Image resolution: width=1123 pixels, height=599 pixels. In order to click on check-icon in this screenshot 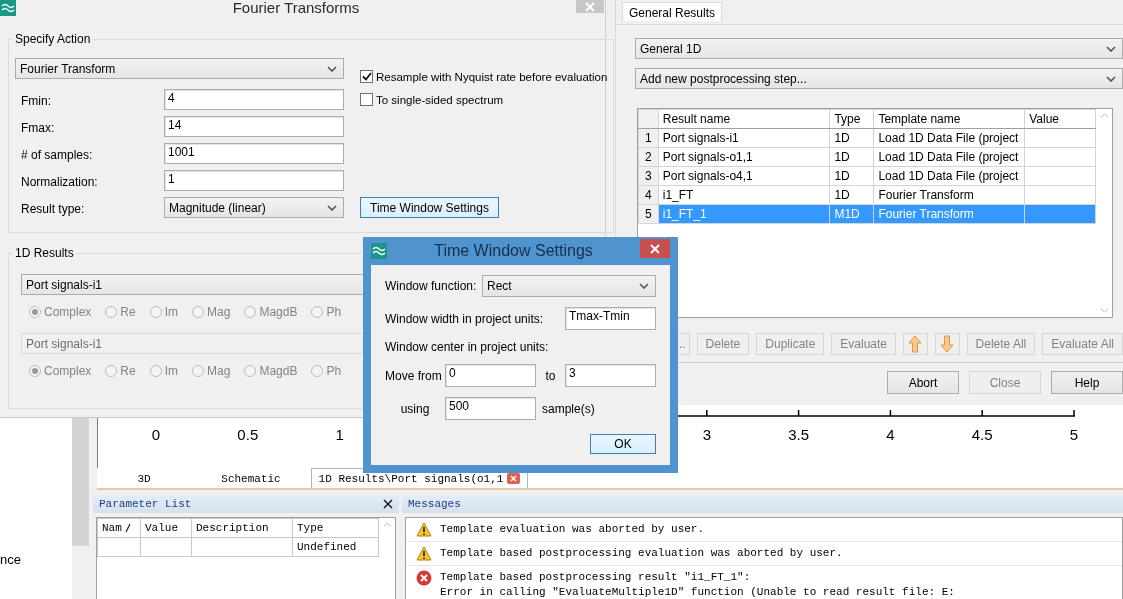, I will do `click(366, 76)`.